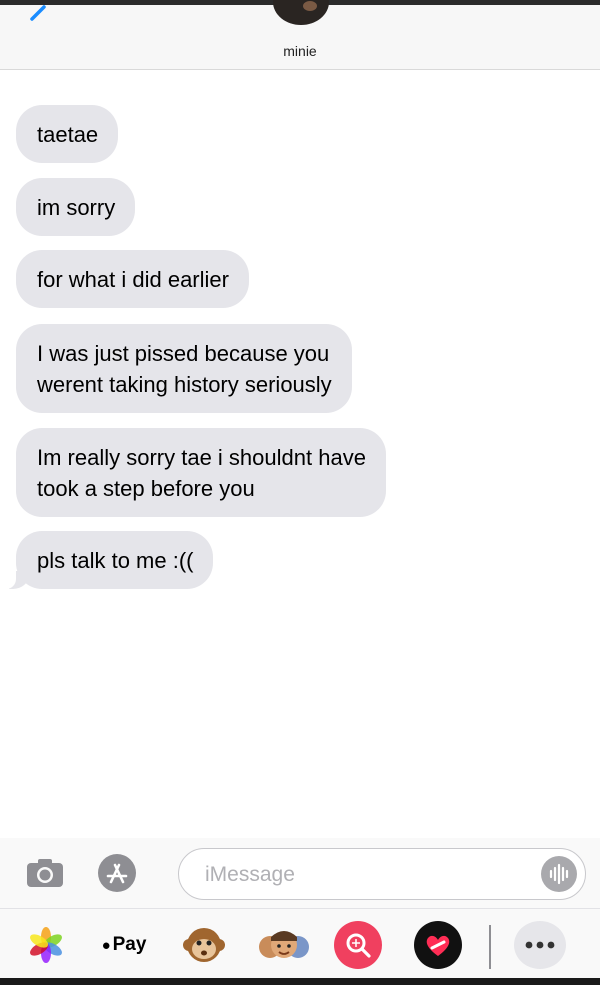 This screenshot has height=985, width=600. Describe the element at coordinates (132, 279) in the screenshot. I see `message-bubble: for what i did earlier` at that location.